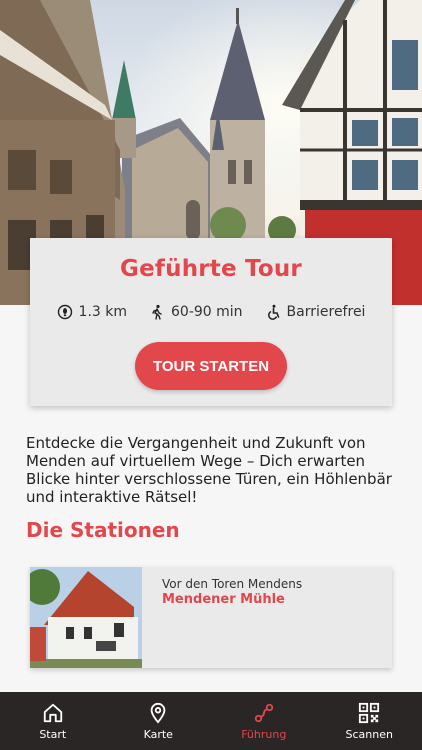  Describe the element at coordinates (211, 617) in the screenshot. I see `station-card: Vor den Toren Mendens Mendener Mühle` at that location.